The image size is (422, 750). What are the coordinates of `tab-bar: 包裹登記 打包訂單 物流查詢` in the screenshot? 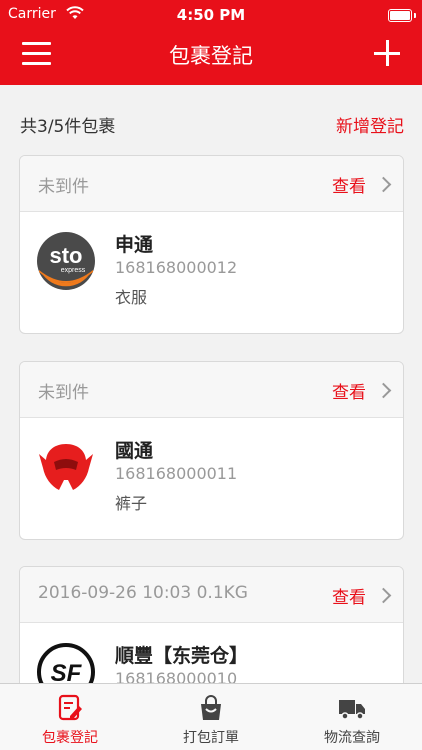 It's located at (211, 716).